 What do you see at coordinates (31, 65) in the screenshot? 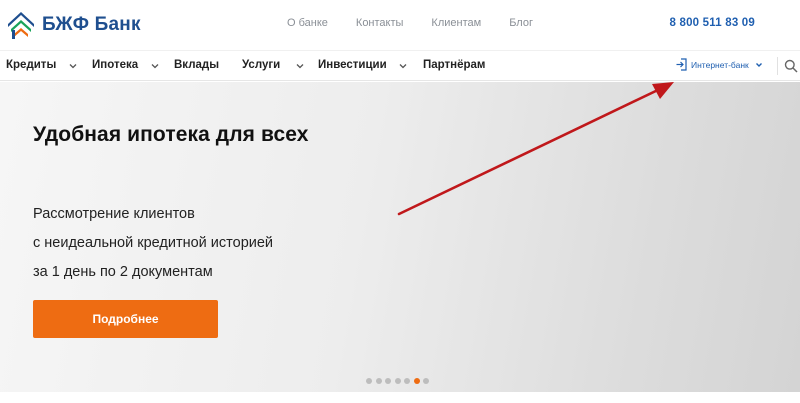
I see `nav-item-credits: Кредиты` at bounding box center [31, 65].